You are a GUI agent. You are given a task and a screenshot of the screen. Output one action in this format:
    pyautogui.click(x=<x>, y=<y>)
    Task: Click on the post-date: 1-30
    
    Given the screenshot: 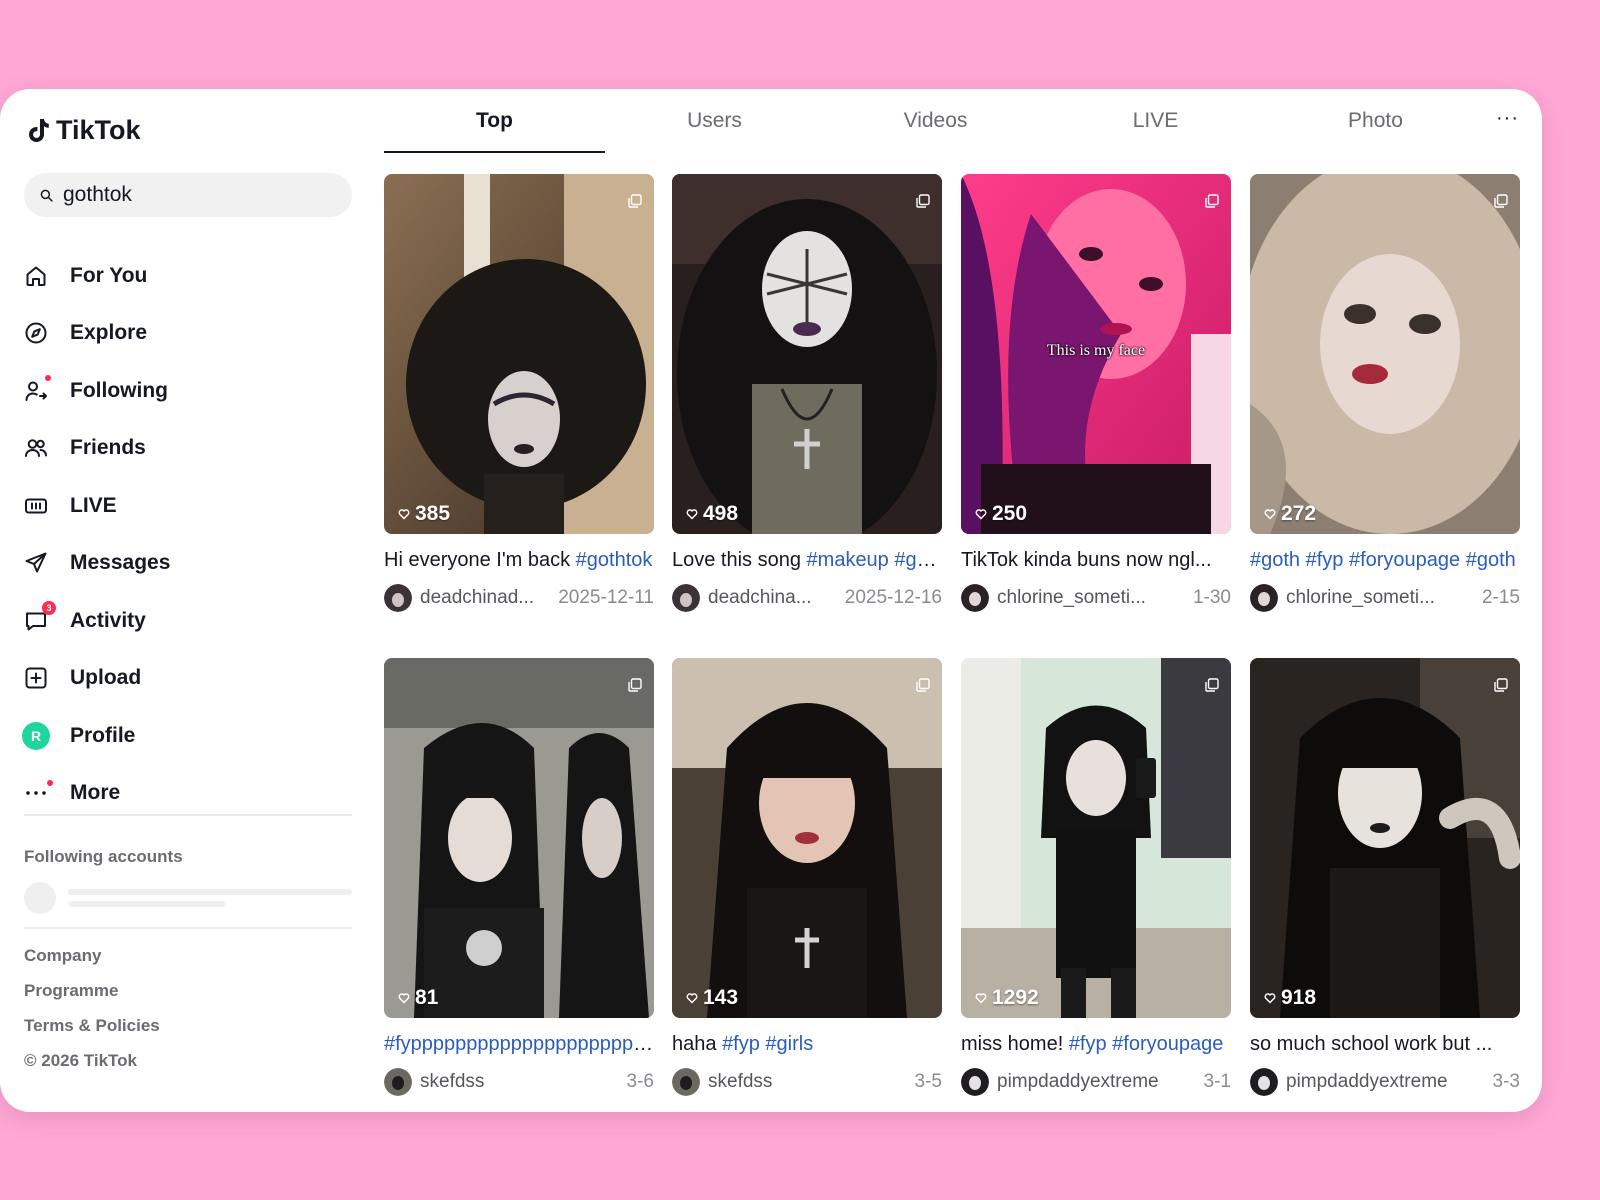 What is the action you would take?
    pyautogui.click(x=1211, y=597)
    